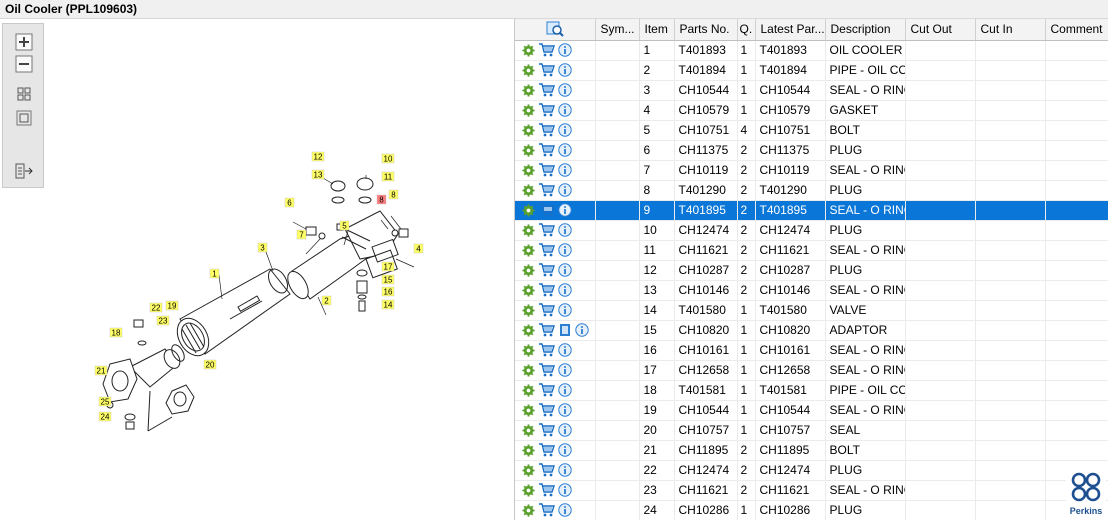  What do you see at coordinates (811, 270) in the screenshot?
I see `table-row: 12 CH10287 2 CH10287 PLUG` at bounding box center [811, 270].